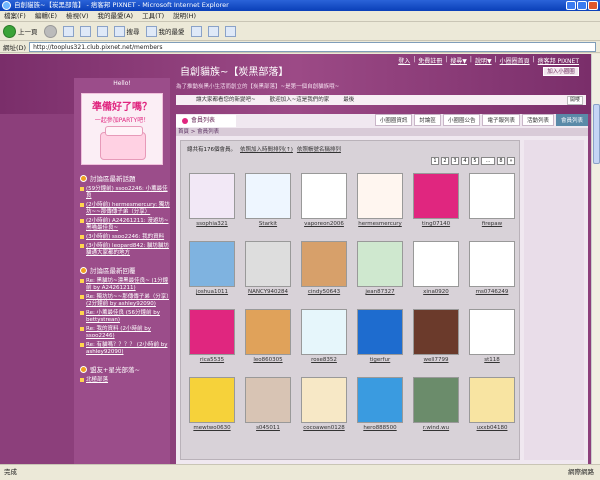 Image resolution: width=600 pixels, height=480 pixels. Describe the element at coordinates (492, 224) in the screenshot. I see `member-username: firepaw` at that location.